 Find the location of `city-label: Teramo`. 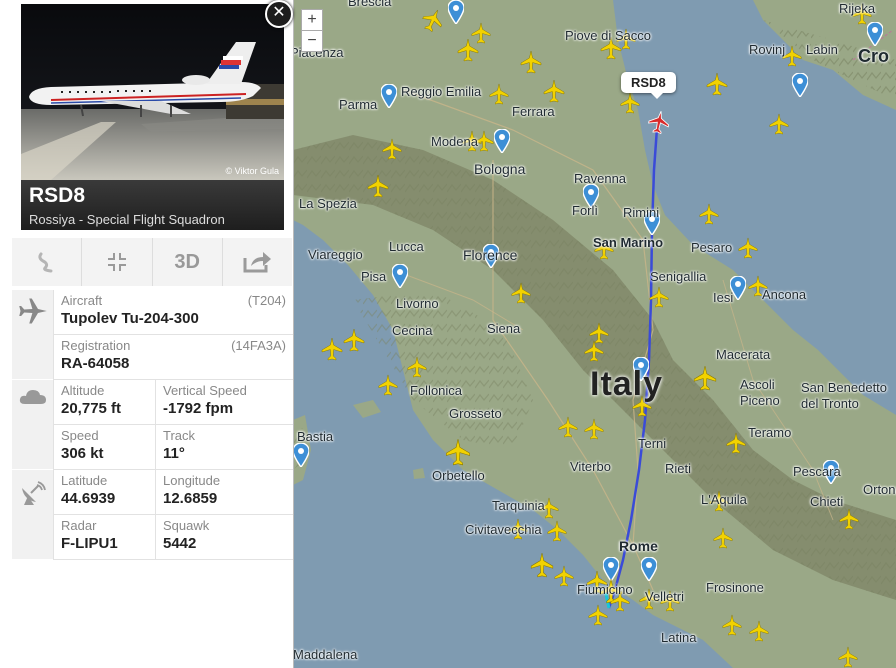

city-label: Teramo is located at coordinates (770, 432).